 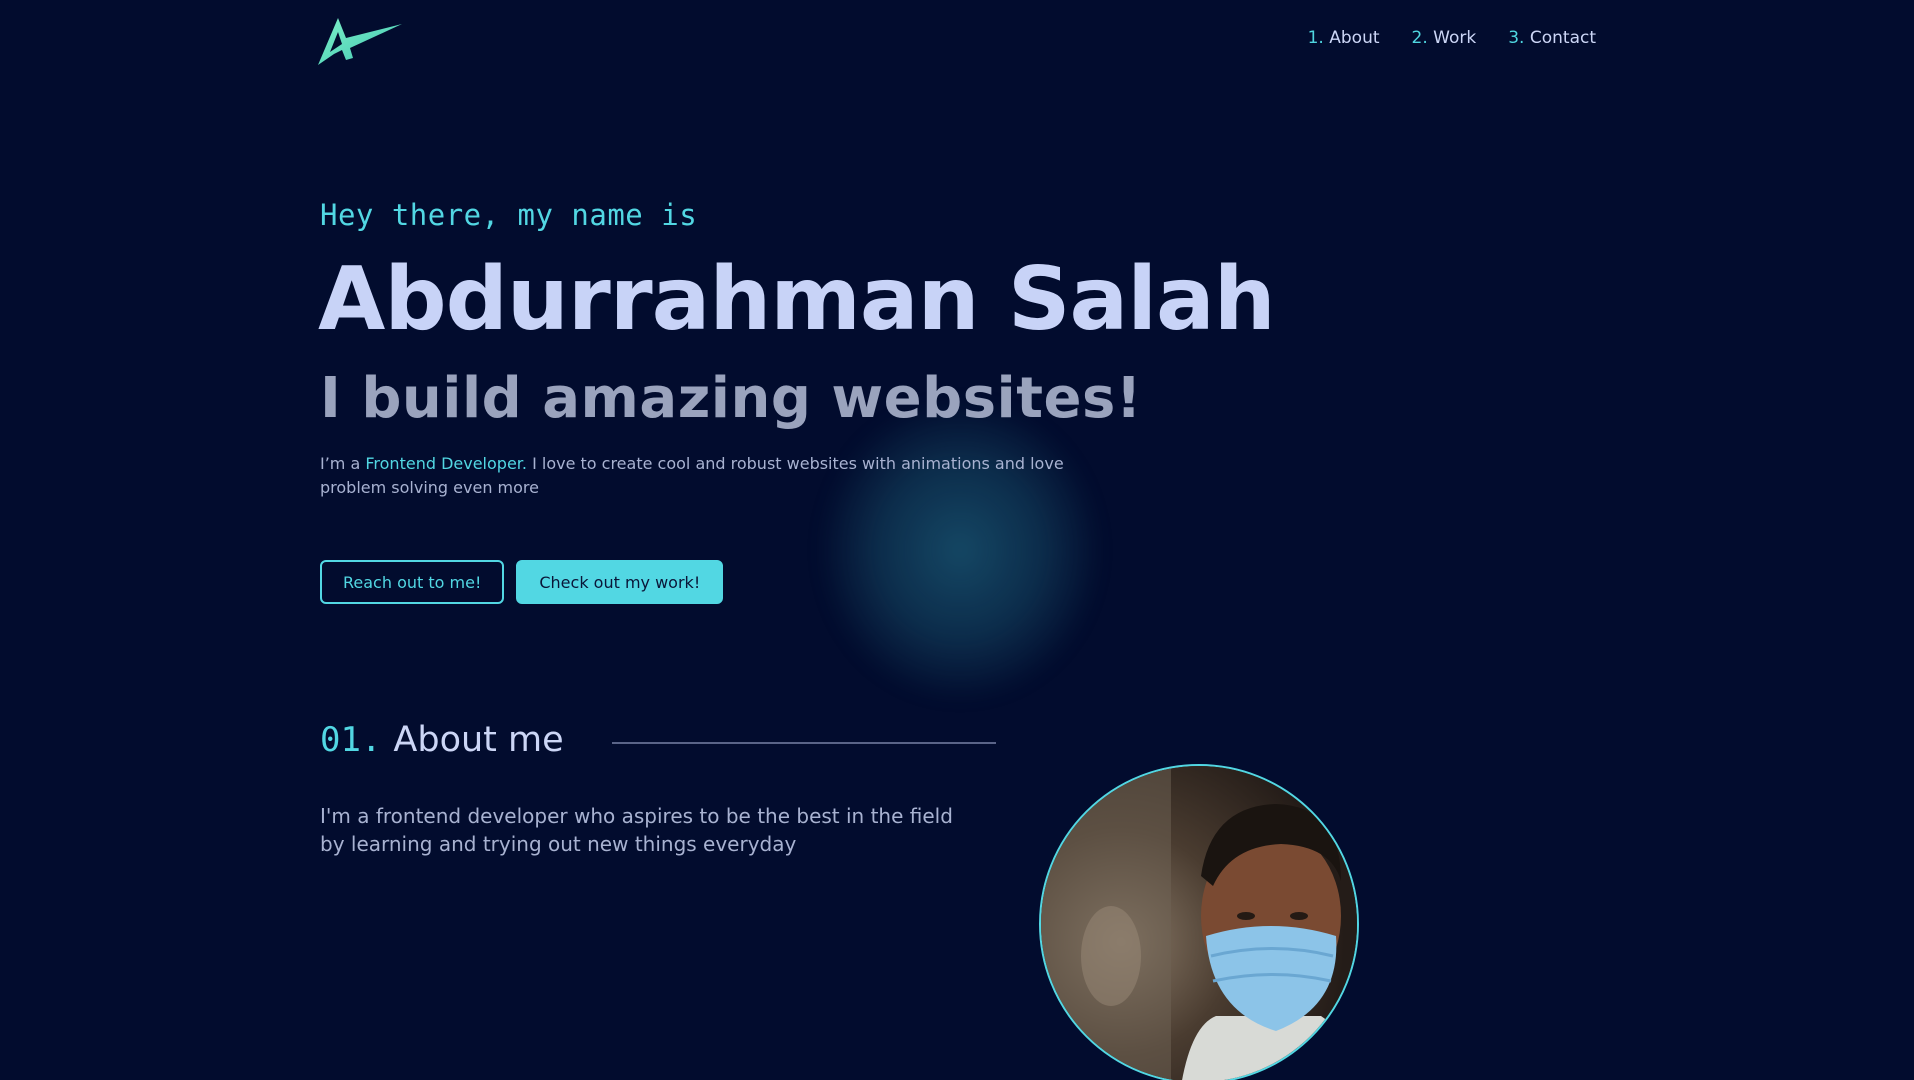 I want to click on reach-out-button: Reach out to me!, so click(x=412, y=582).